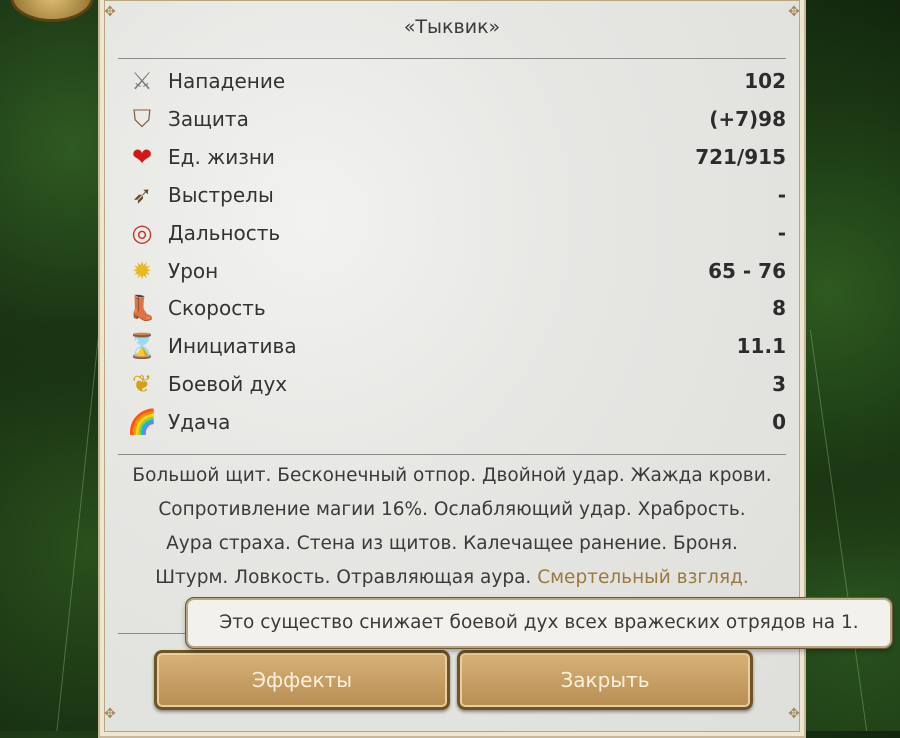 This screenshot has width=900, height=738. What do you see at coordinates (142, 346) in the screenshot?
I see `hourglass-initiative-icon: ⌛` at bounding box center [142, 346].